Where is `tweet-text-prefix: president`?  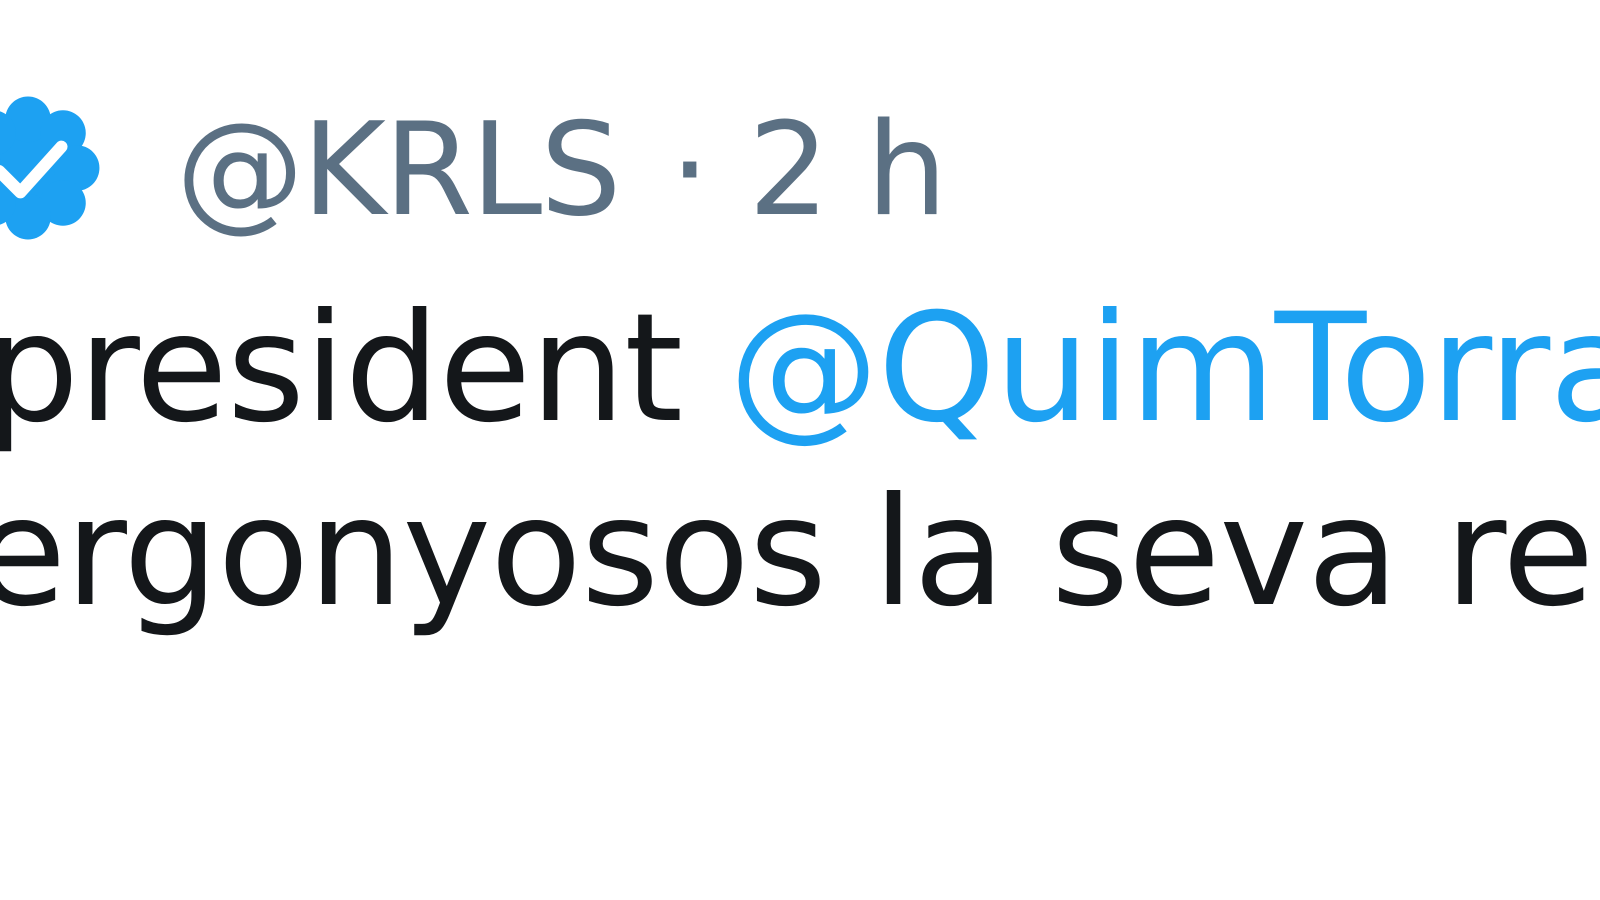
tweet-text-prefix: president is located at coordinates (364, 369).